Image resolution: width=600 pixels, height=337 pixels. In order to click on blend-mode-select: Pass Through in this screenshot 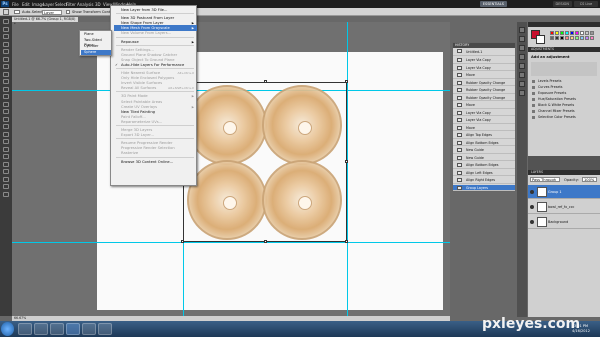, I will do `click(545, 179)`.